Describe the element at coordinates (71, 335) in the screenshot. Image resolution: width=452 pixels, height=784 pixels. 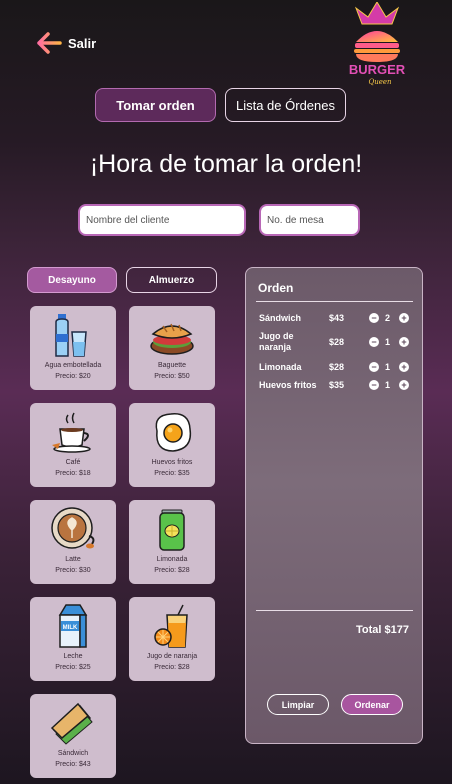
I see `water-bottle-icon` at that location.